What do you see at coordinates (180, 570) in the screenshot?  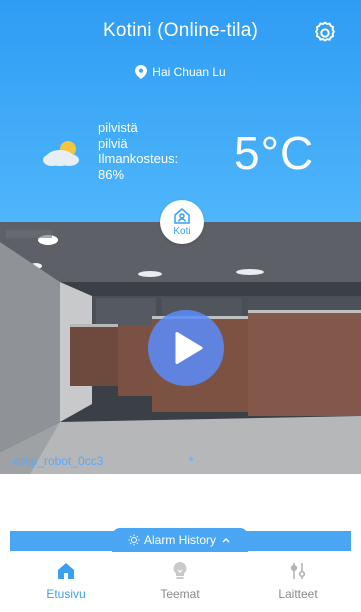 I see `lightbulb-icon` at bounding box center [180, 570].